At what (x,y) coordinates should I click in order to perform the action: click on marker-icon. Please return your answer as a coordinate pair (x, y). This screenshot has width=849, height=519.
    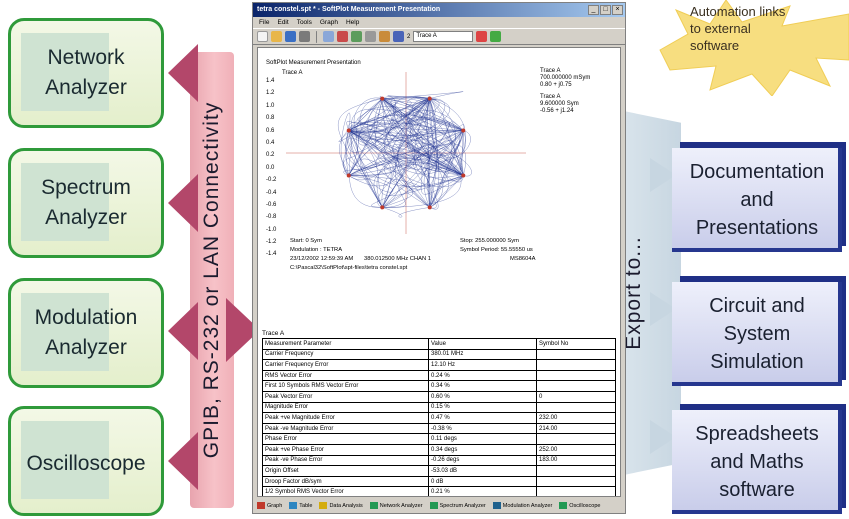
    Looking at the image, I should click on (398, 36).